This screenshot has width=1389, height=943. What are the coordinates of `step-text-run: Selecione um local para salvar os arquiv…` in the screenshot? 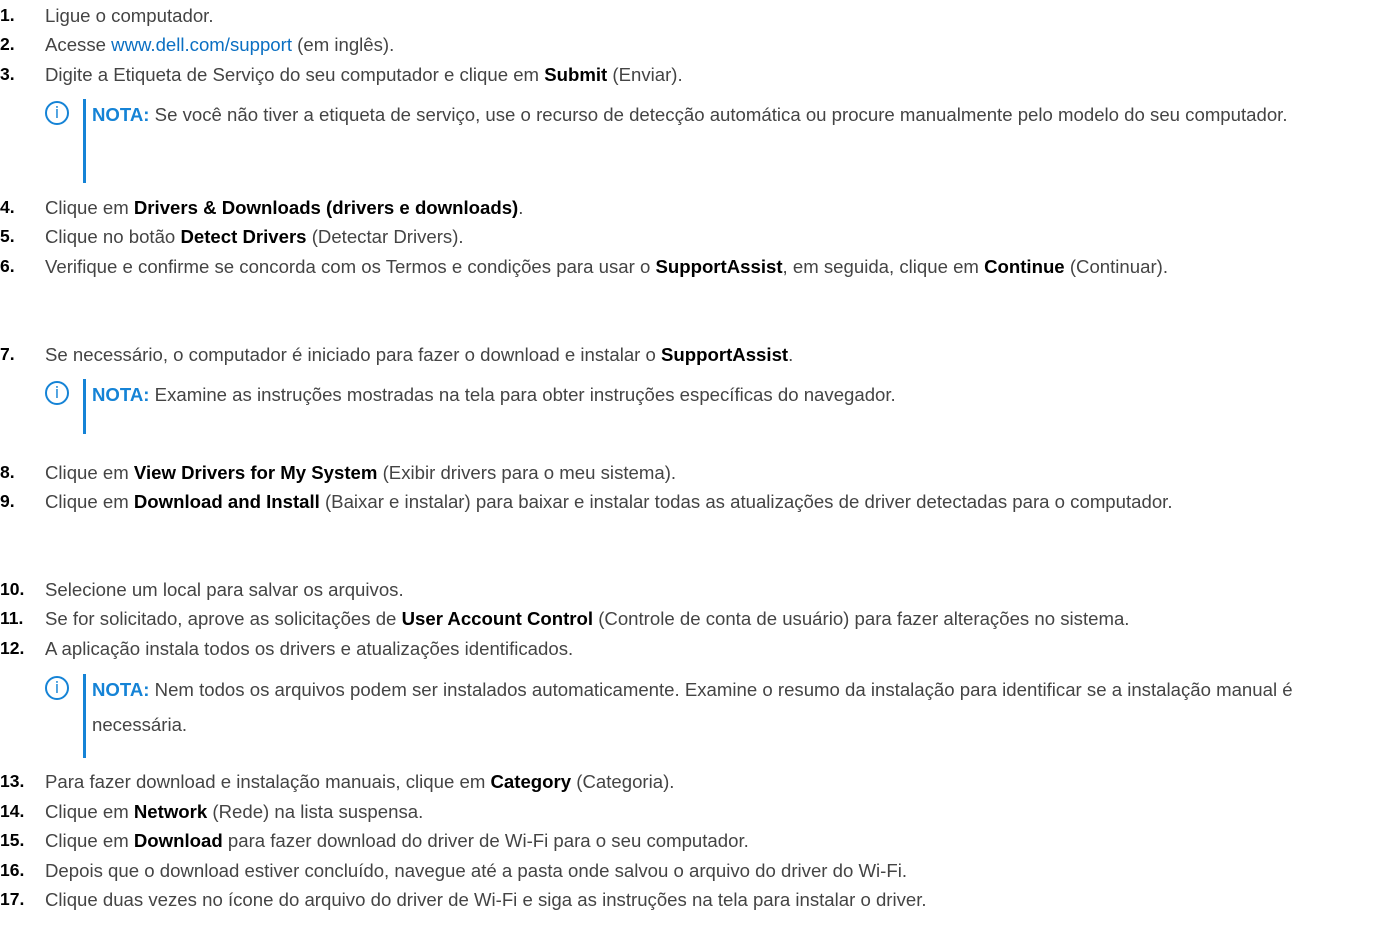 It's located at (224, 589).